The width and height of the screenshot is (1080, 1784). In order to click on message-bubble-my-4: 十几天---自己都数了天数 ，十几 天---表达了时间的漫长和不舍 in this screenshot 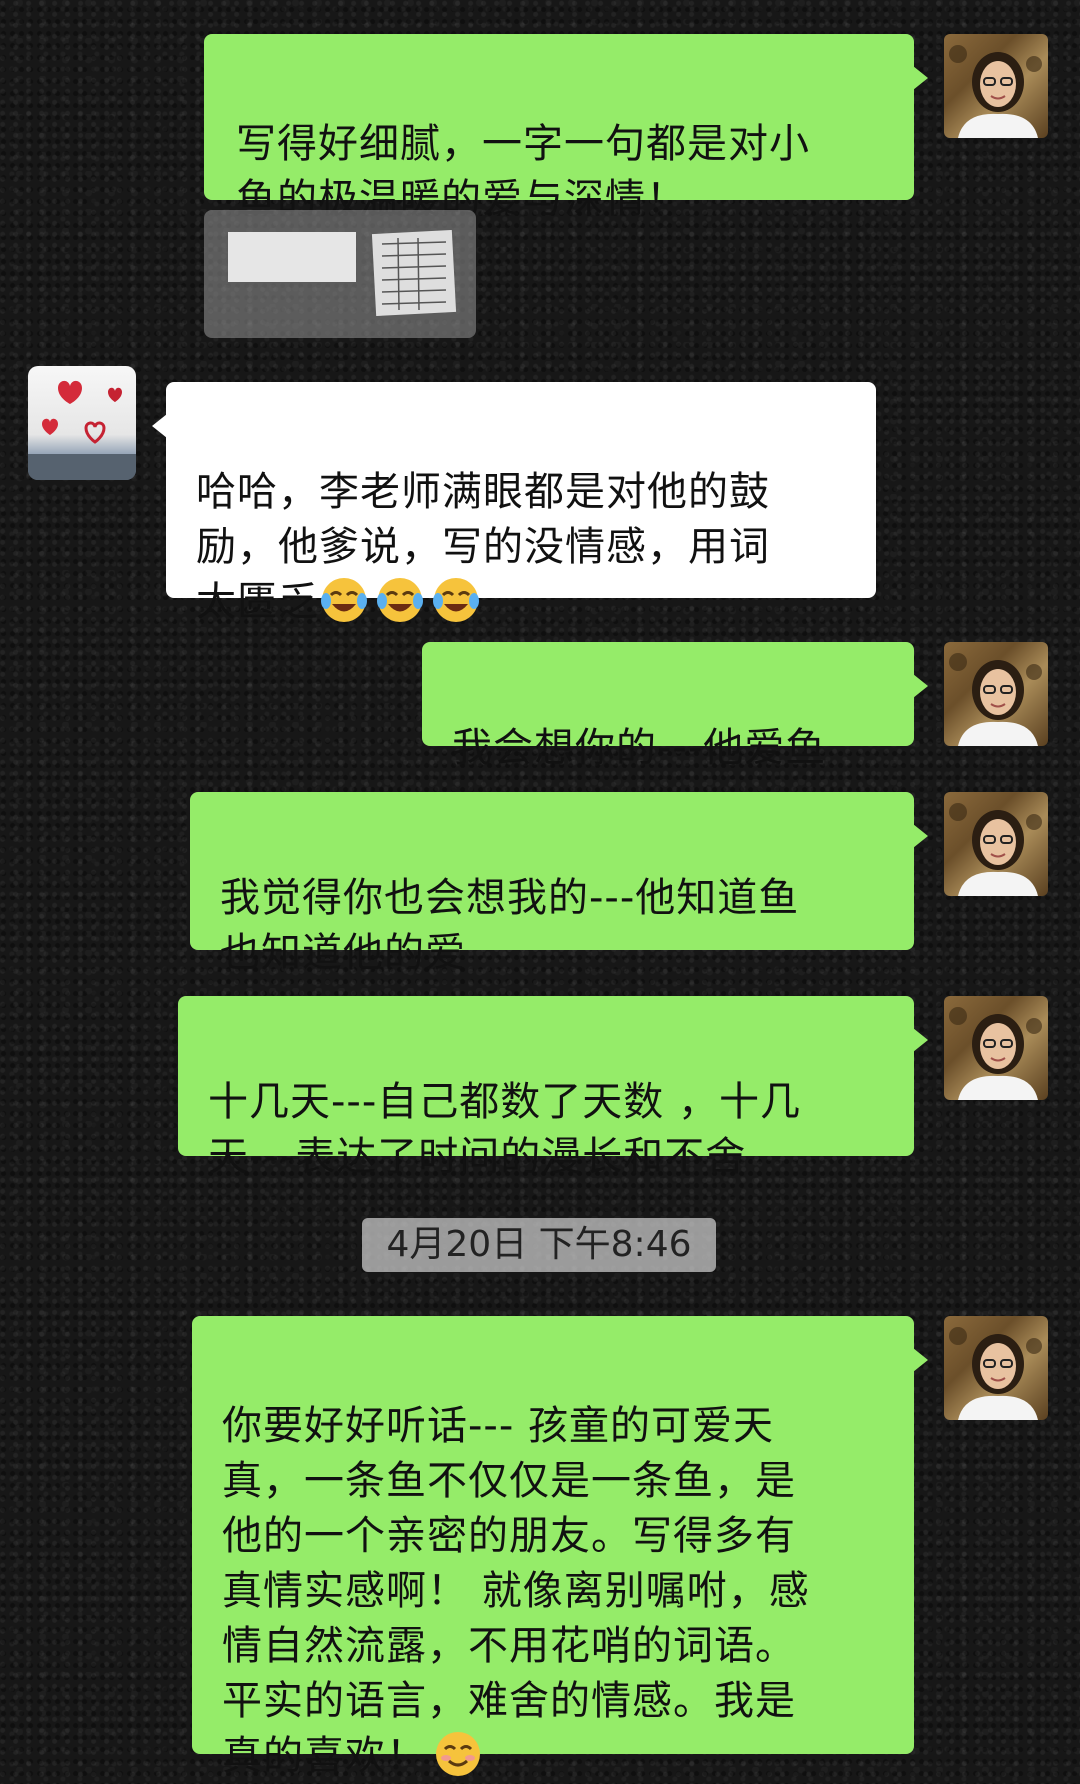, I will do `click(553, 1088)`.